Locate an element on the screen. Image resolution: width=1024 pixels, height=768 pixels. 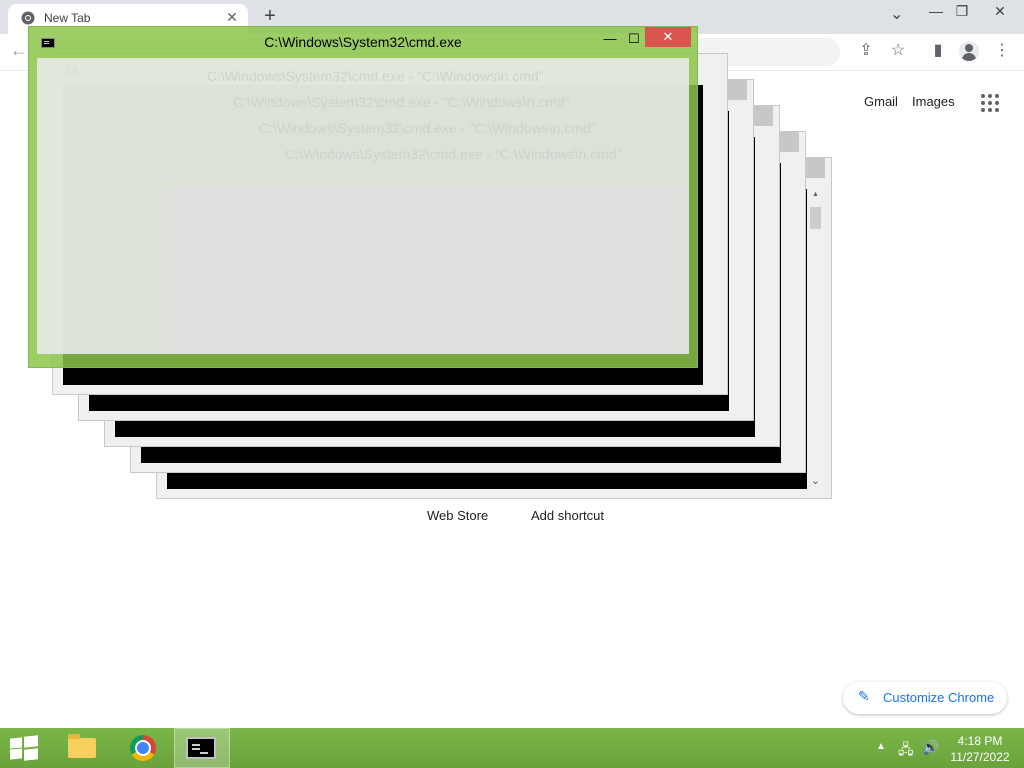
folder-icon is located at coordinates (82, 746).